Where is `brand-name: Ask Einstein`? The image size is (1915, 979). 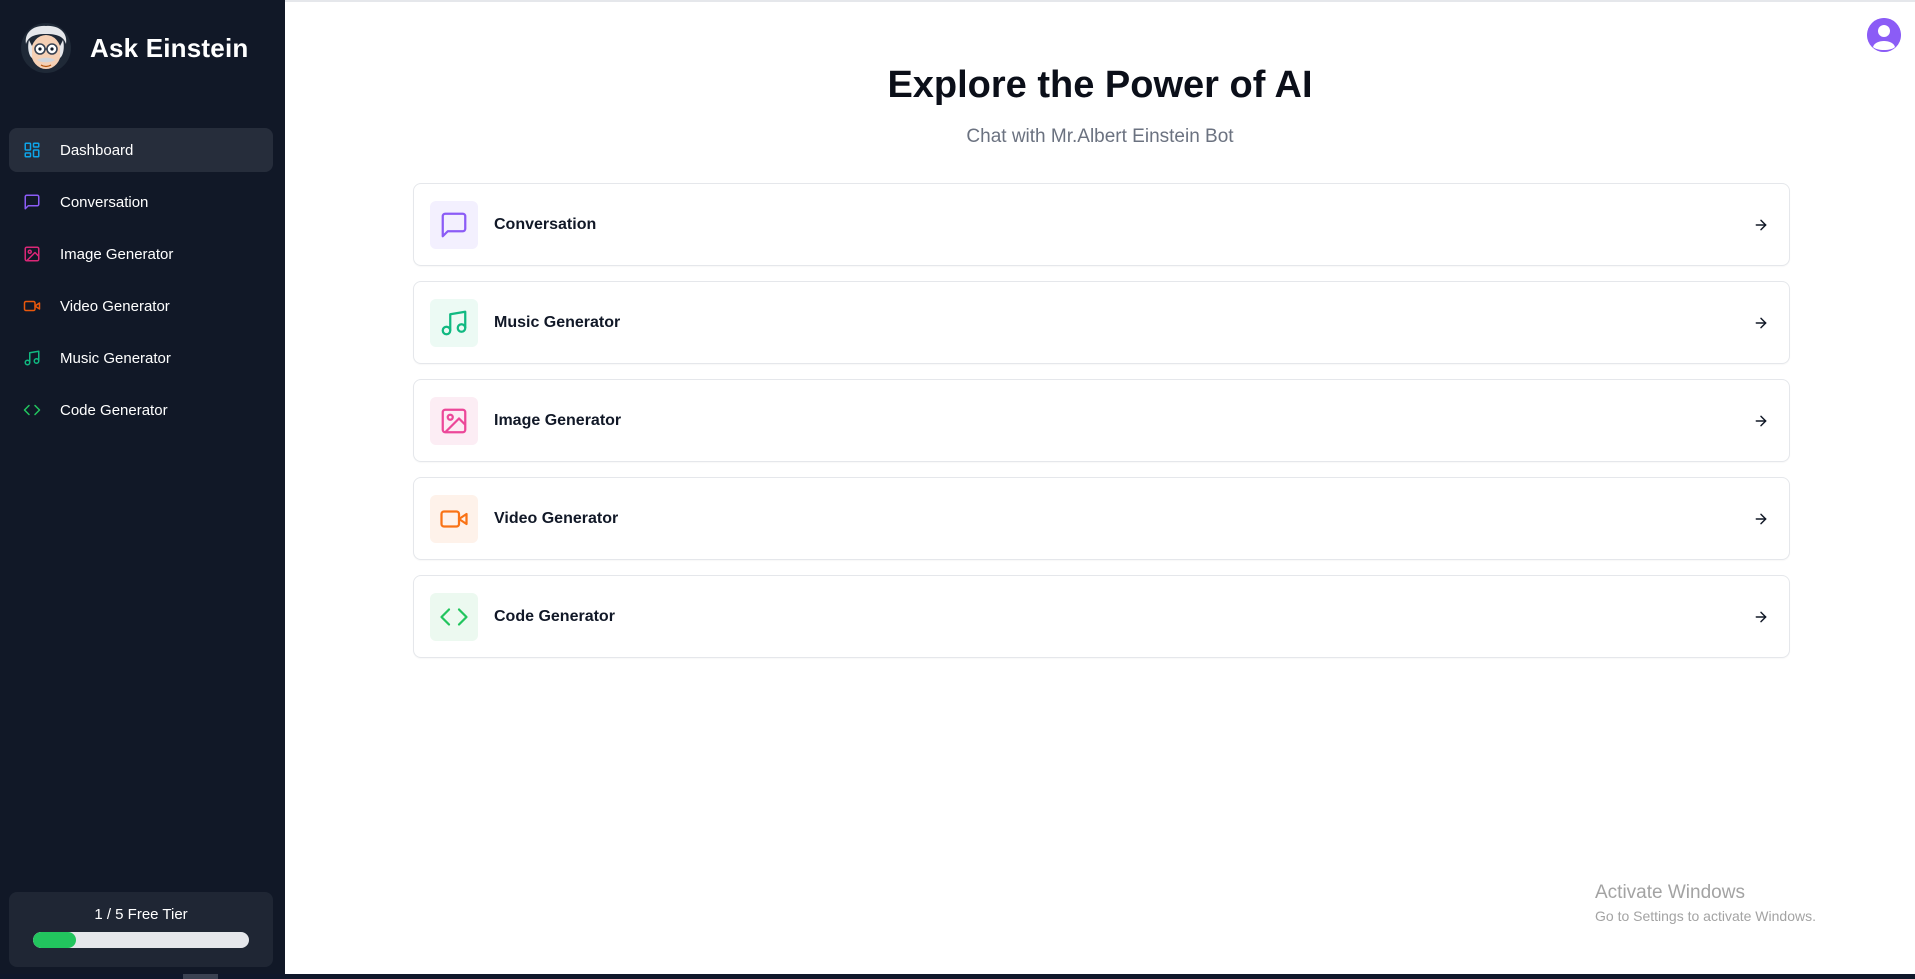 brand-name: Ask Einstein is located at coordinates (169, 47).